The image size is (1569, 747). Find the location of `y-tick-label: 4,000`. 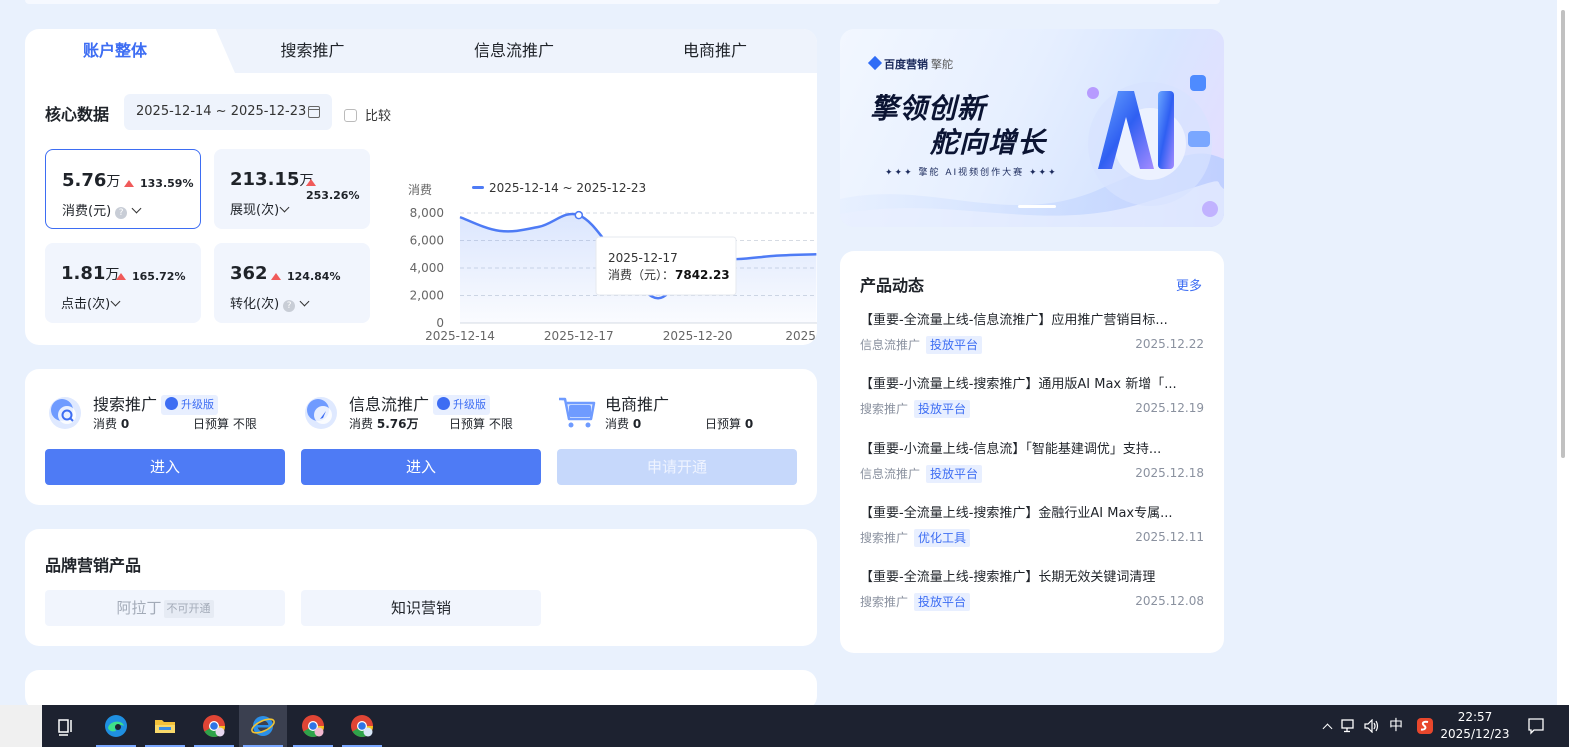

y-tick-label: 4,000 is located at coordinates (427, 268).